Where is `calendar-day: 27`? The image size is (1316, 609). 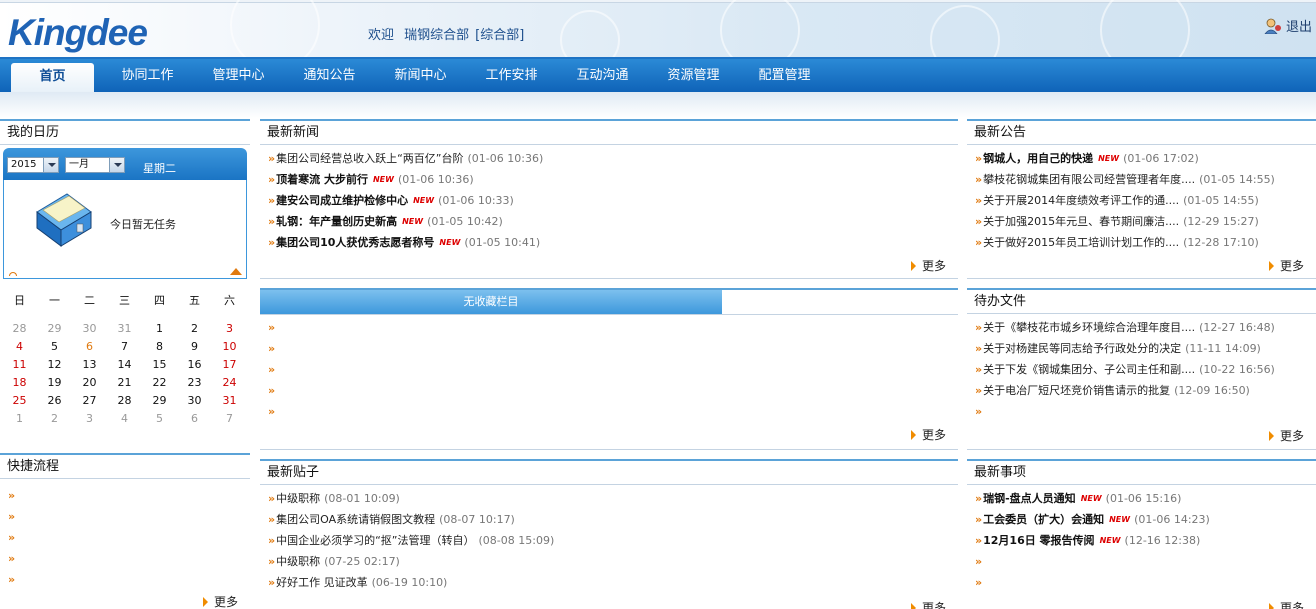
calendar-day: 27 is located at coordinates (89, 401).